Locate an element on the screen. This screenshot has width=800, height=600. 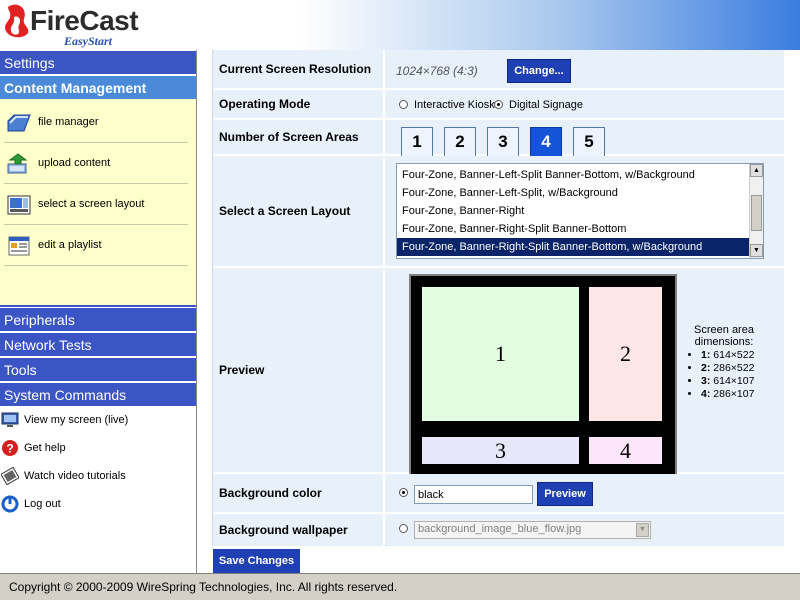
sys-item-video-tutorials: Watch video tutorials is located at coordinates (98, 478).